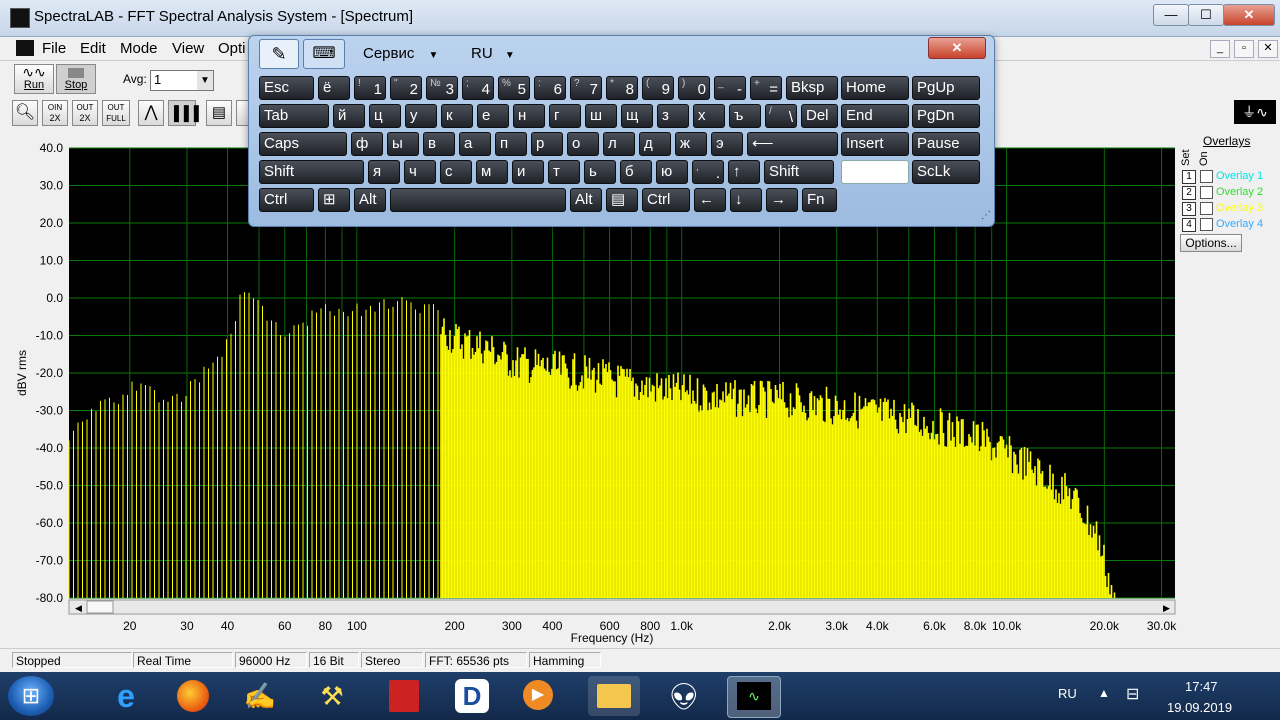 This screenshot has width=1280, height=720. I want to click on overlay-set-button: 3, so click(1189, 209).